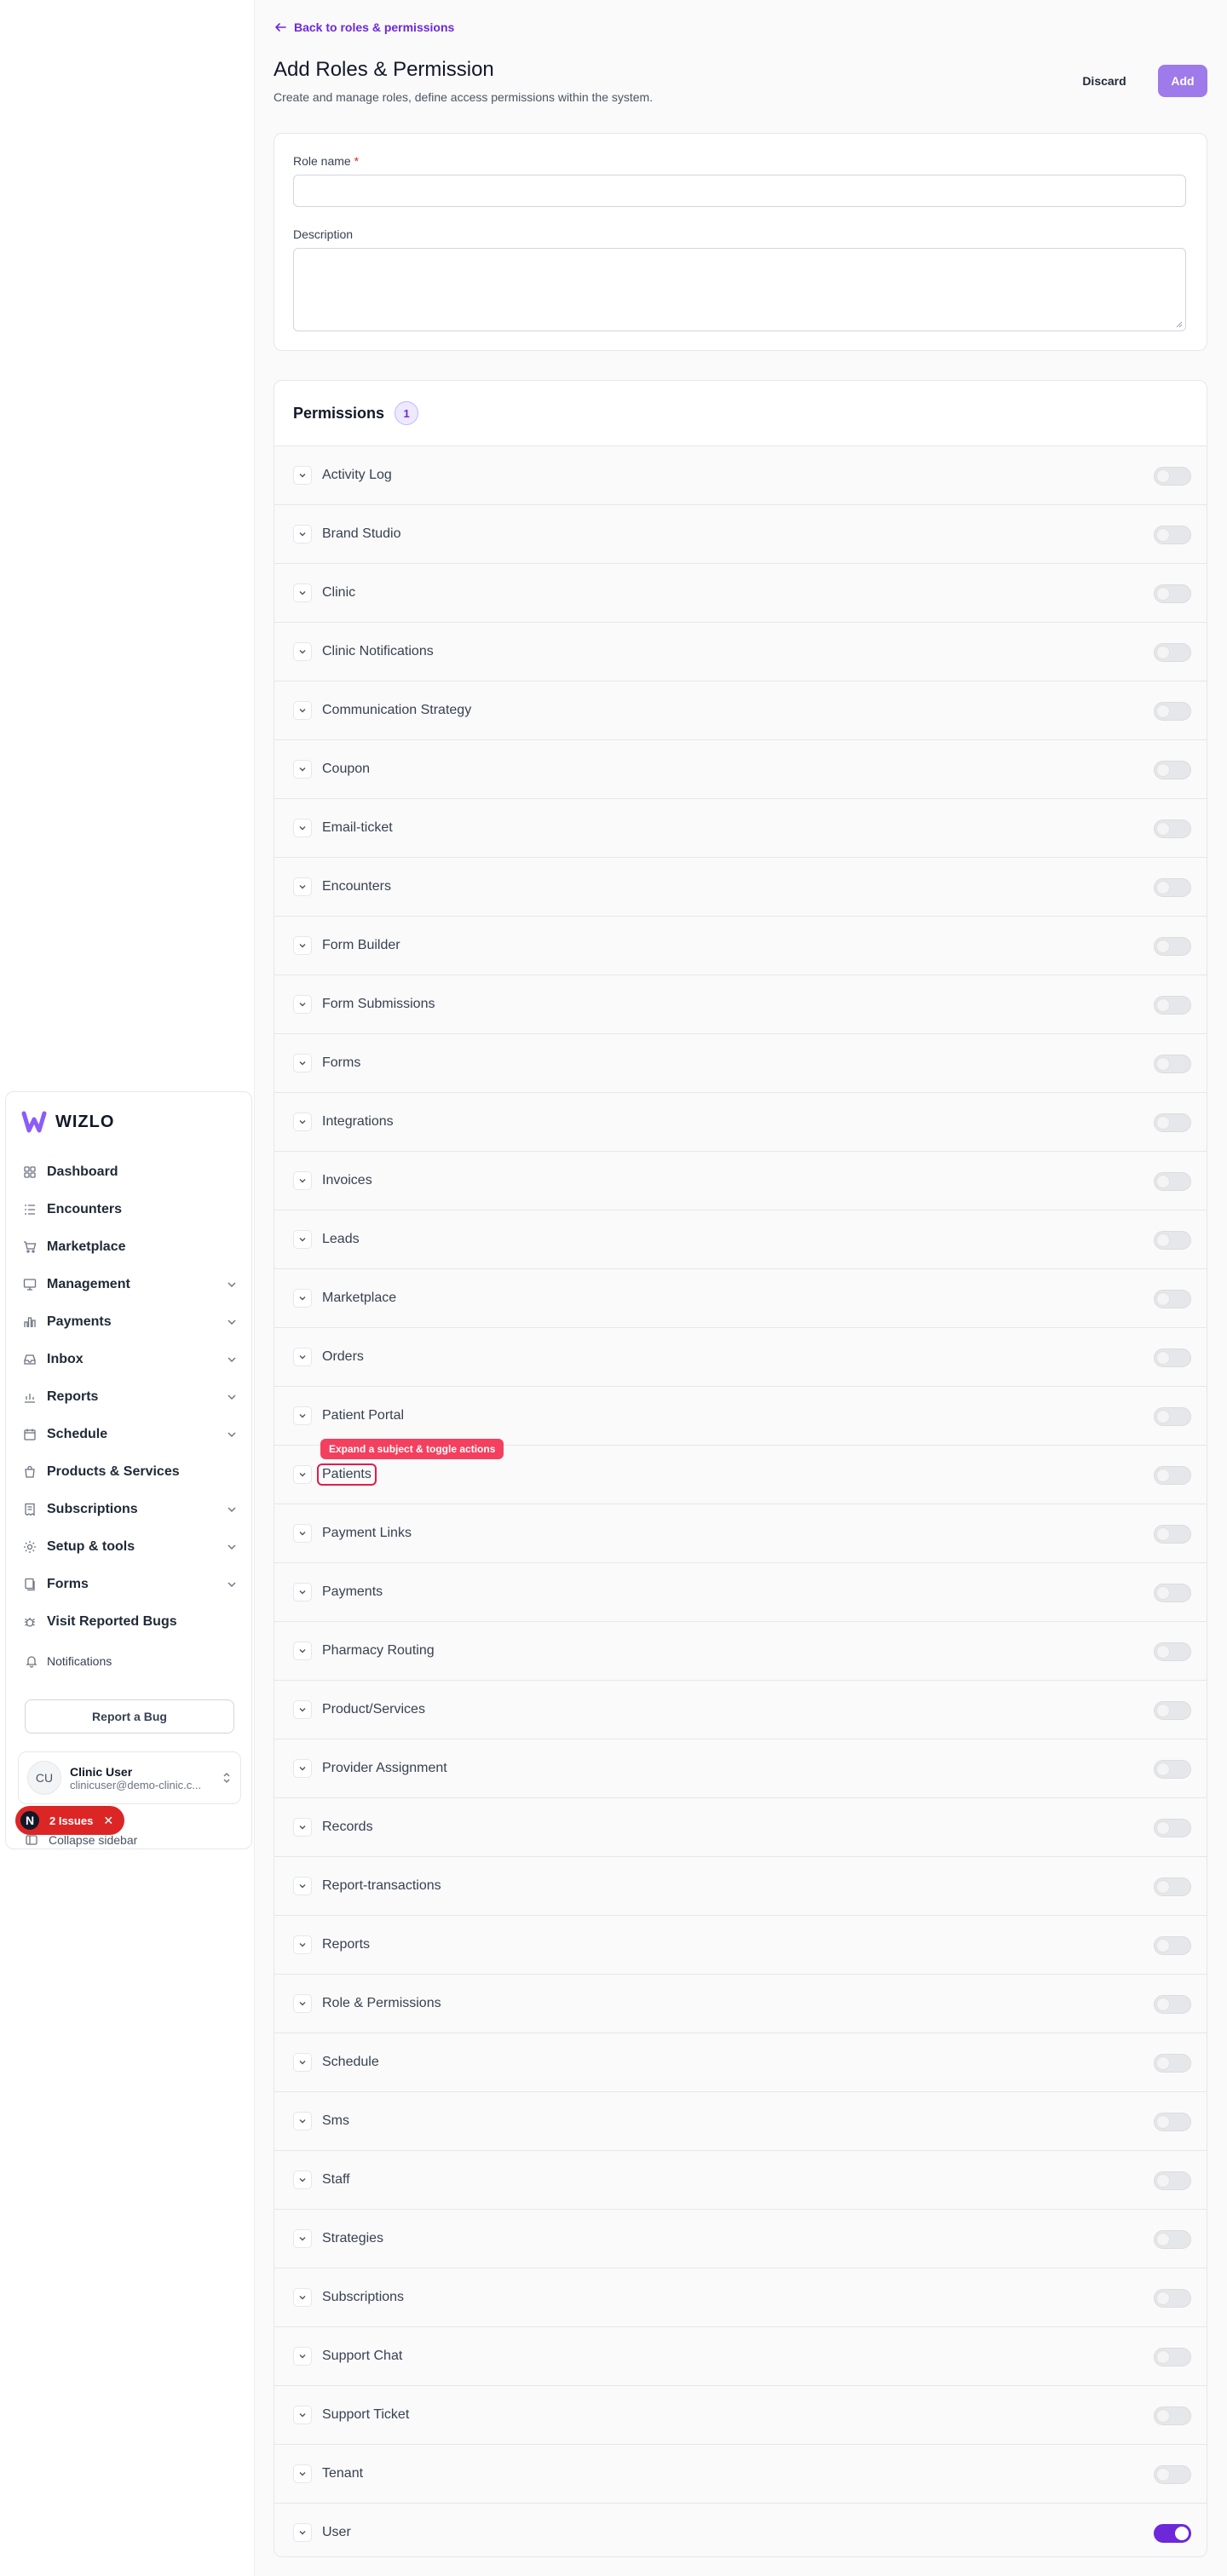  I want to click on discard-button: Discard, so click(1104, 81).